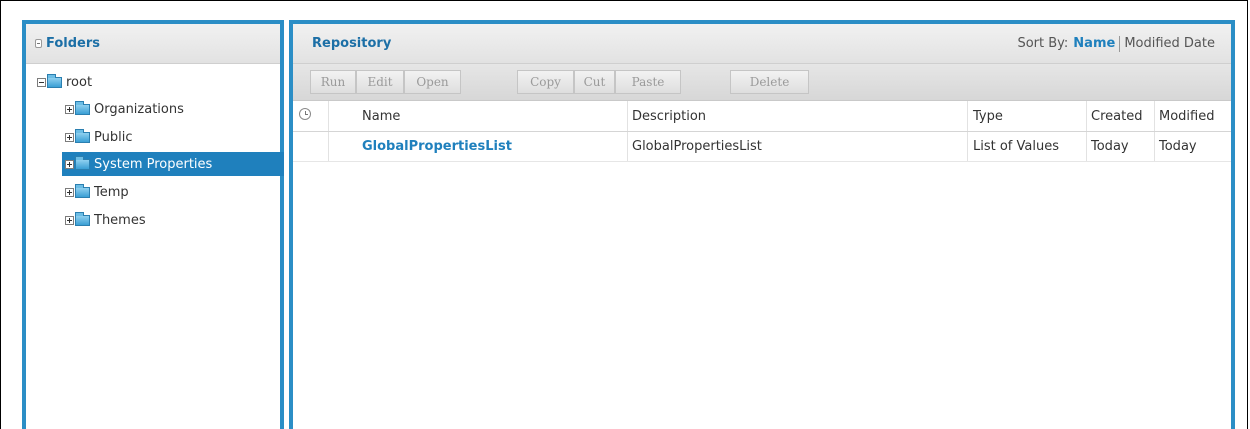 This screenshot has height=429, width=1250. Describe the element at coordinates (1094, 43) in the screenshot. I see `sort-by-name-link: Name` at that location.